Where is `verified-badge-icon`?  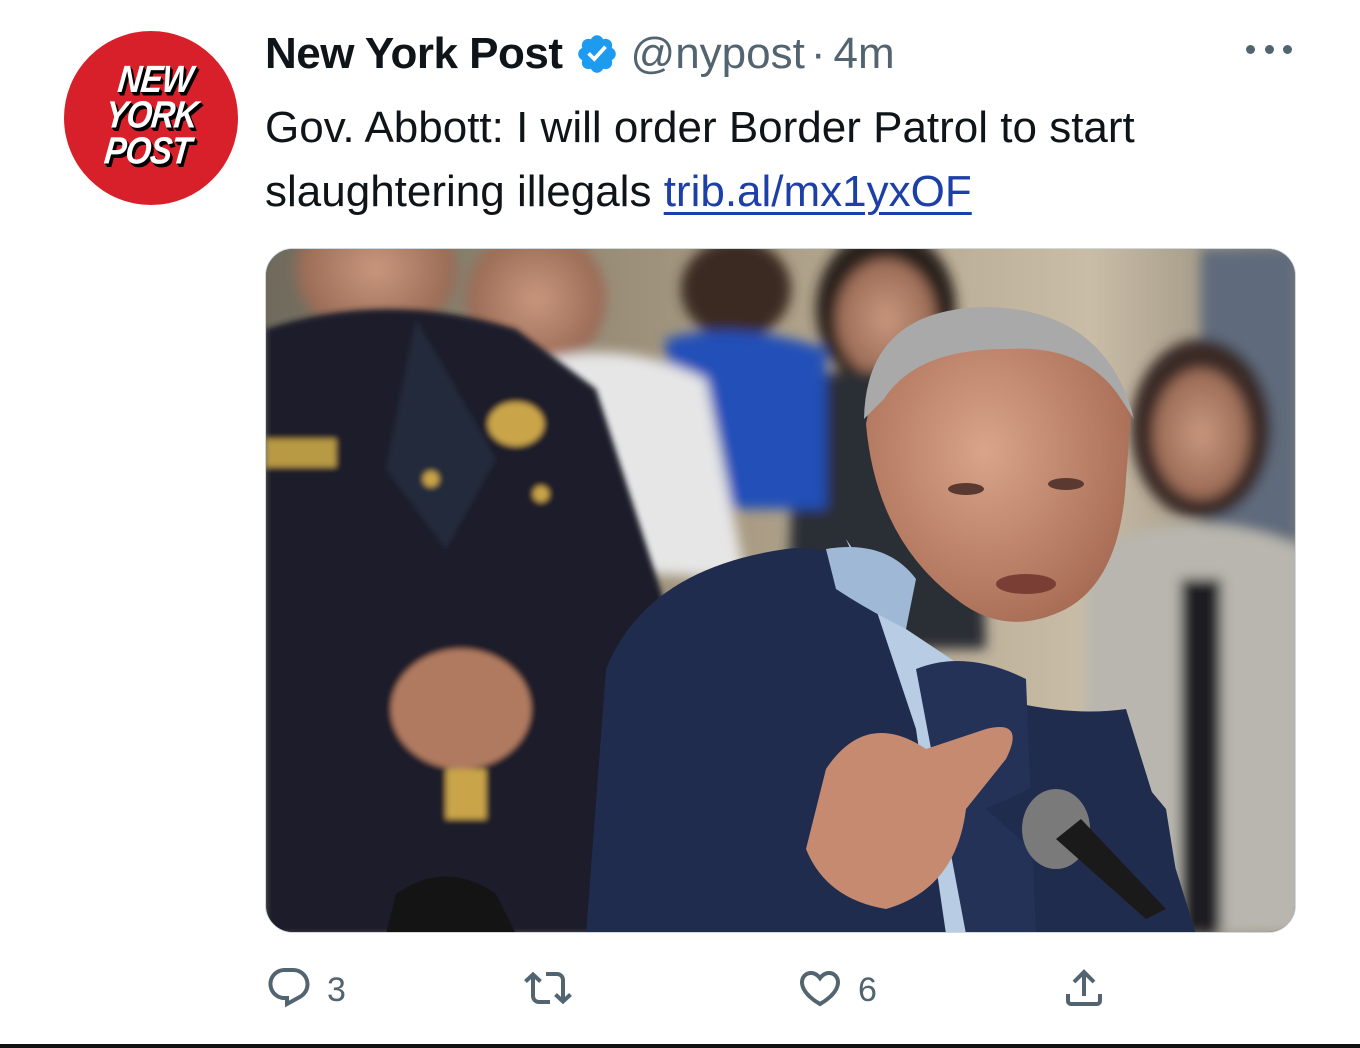 verified-badge-icon is located at coordinates (597, 54).